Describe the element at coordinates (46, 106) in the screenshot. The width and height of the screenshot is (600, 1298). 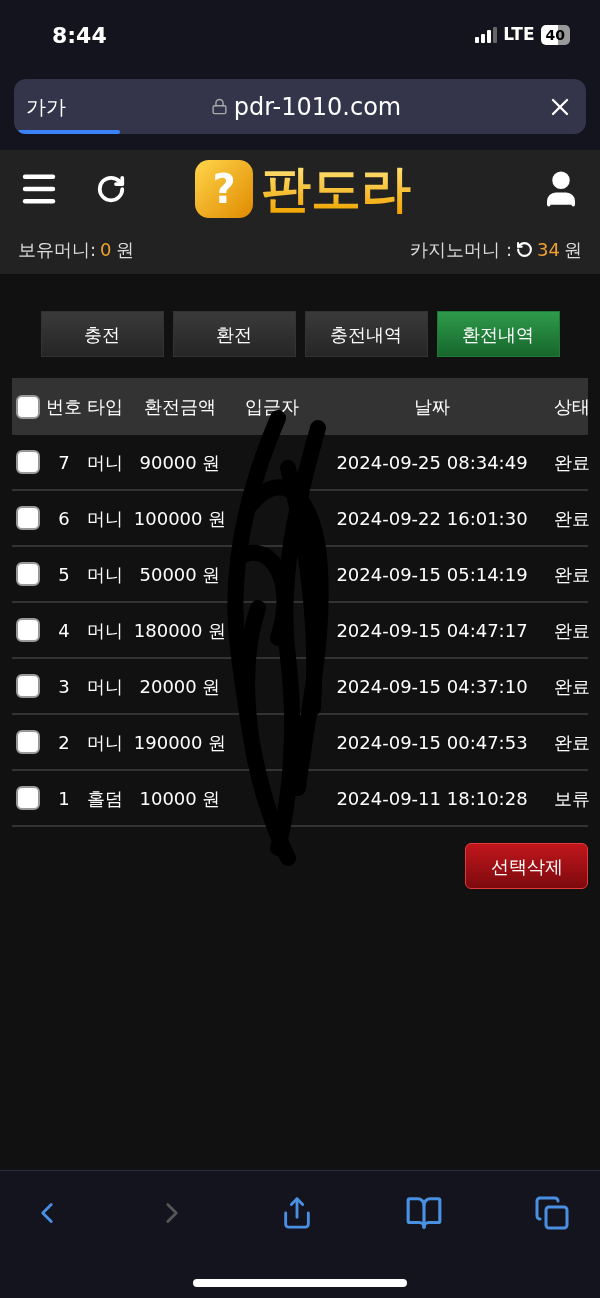
I see `text-size-button: 가가` at that location.